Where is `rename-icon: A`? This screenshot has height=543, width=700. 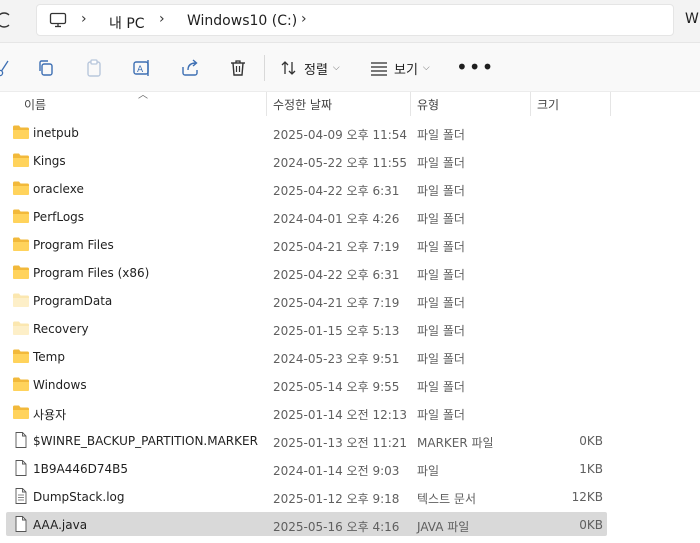
rename-icon: A is located at coordinates (142, 68).